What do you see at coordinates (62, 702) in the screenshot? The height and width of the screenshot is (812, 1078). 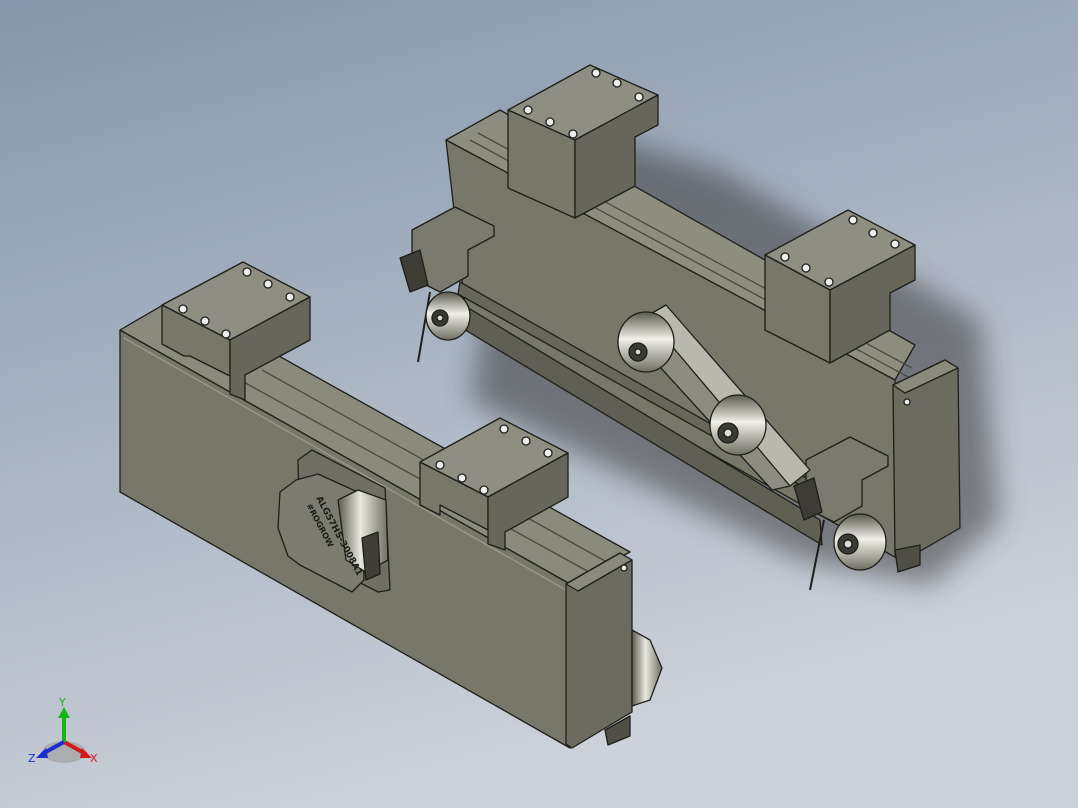 I see `triad-y-label: Y` at bounding box center [62, 702].